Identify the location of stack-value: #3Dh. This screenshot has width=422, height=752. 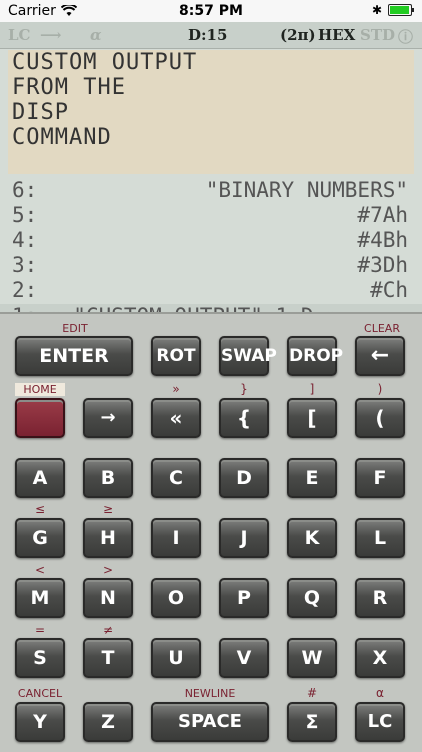
(382, 265).